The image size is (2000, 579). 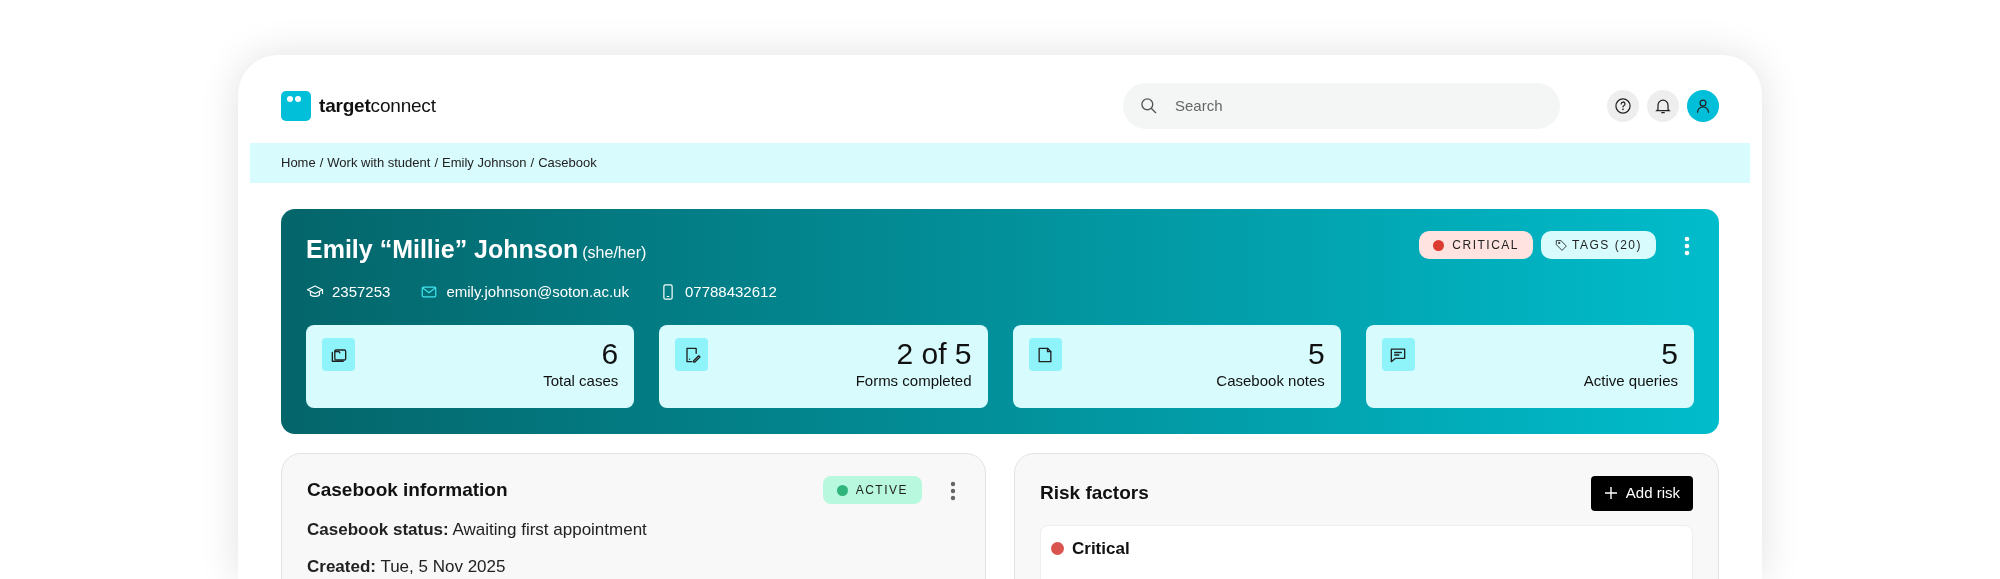 What do you see at coordinates (872, 490) in the screenshot?
I see `status-badge: ACTIVE` at bounding box center [872, 490].